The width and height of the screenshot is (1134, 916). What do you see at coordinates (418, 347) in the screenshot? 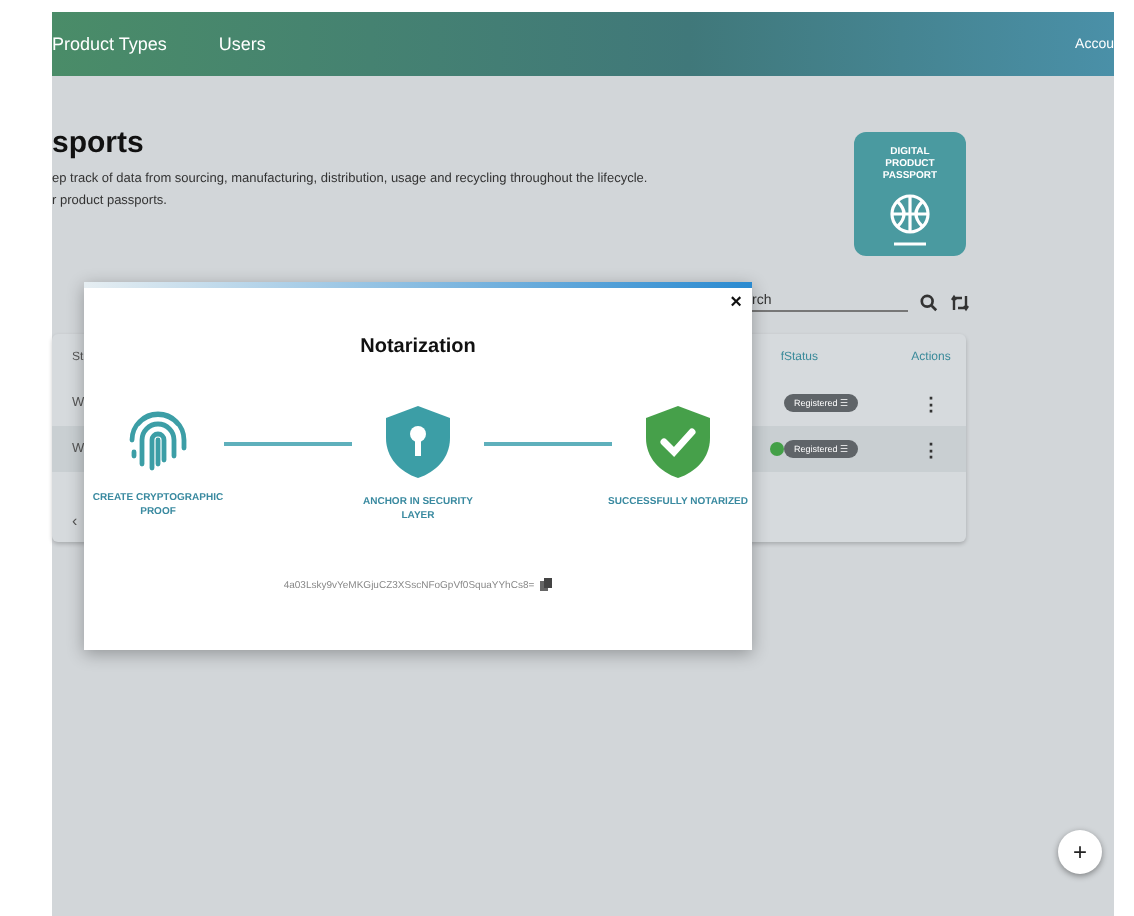
I see `dialog-title: Notarization` at bounding box center [418, 347].